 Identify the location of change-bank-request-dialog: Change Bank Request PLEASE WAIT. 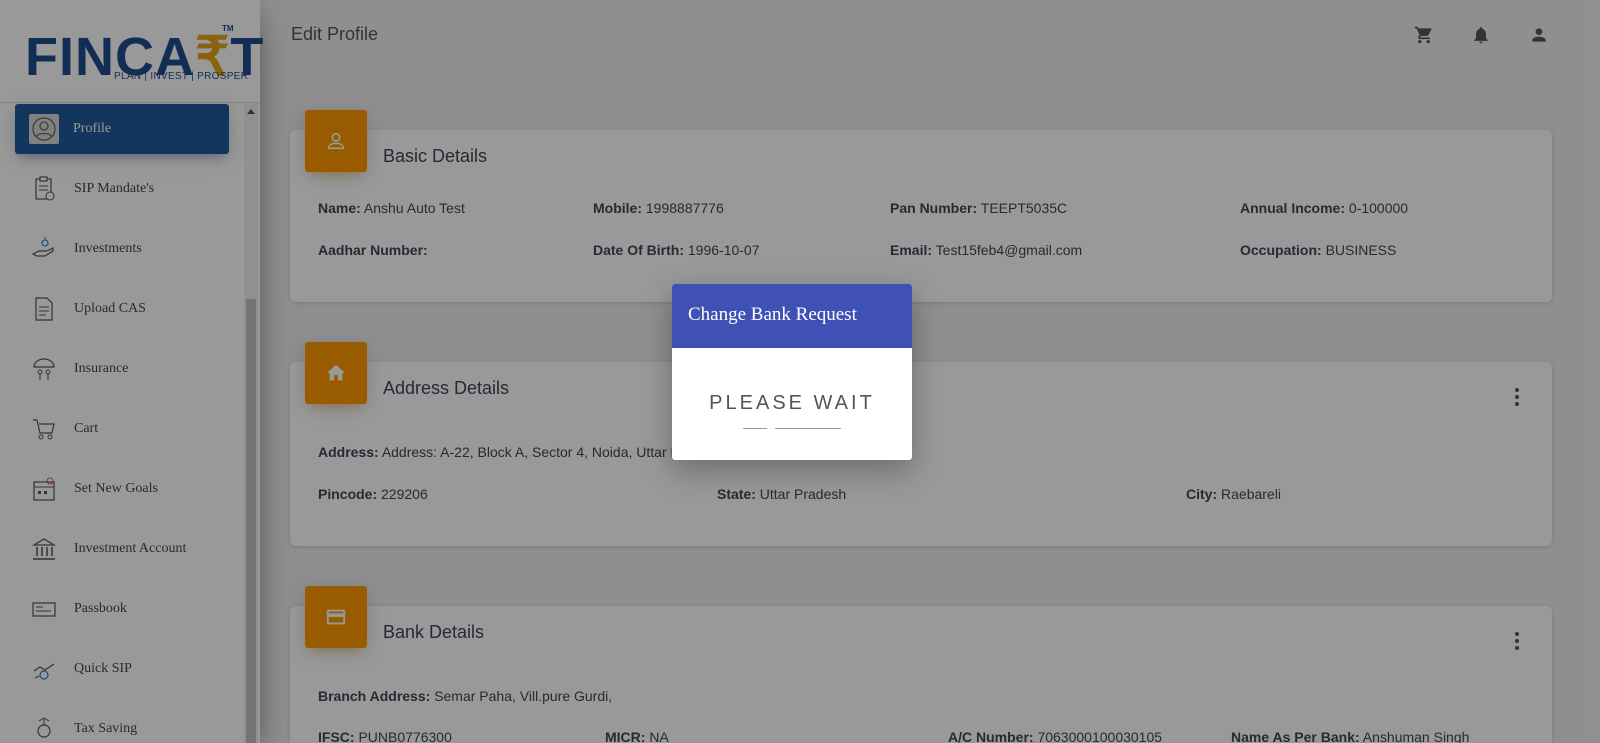
(792, 372).